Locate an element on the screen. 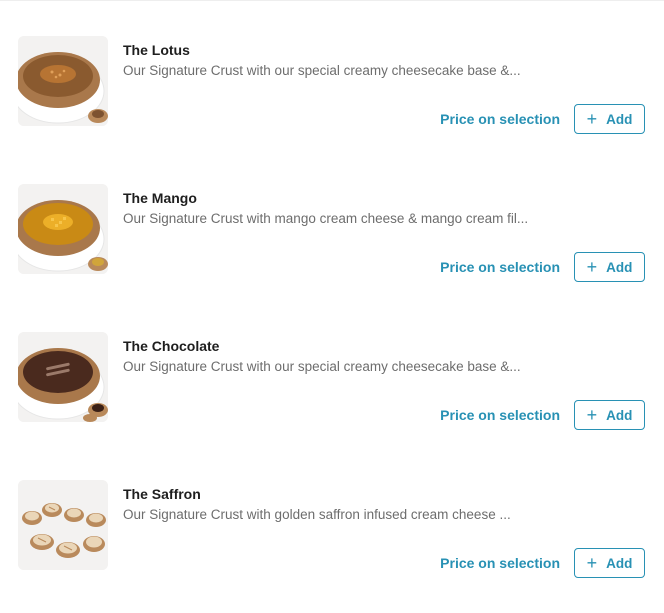 The image size is (664, 613). cheesecake-lotus-image is located at coordinates (63, 81).